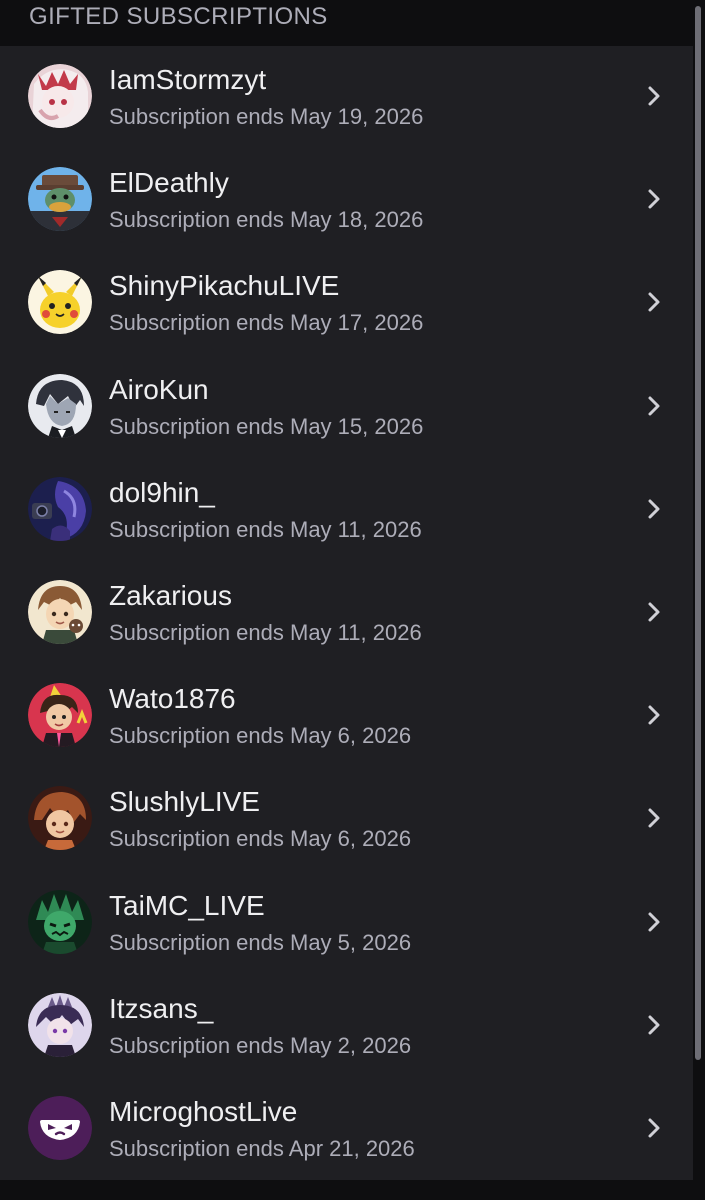  Describe the element at coordinates (266, 220) in the screenshot. I see `subscription-end-date: Subscription ends May 18, 2026` at that location.